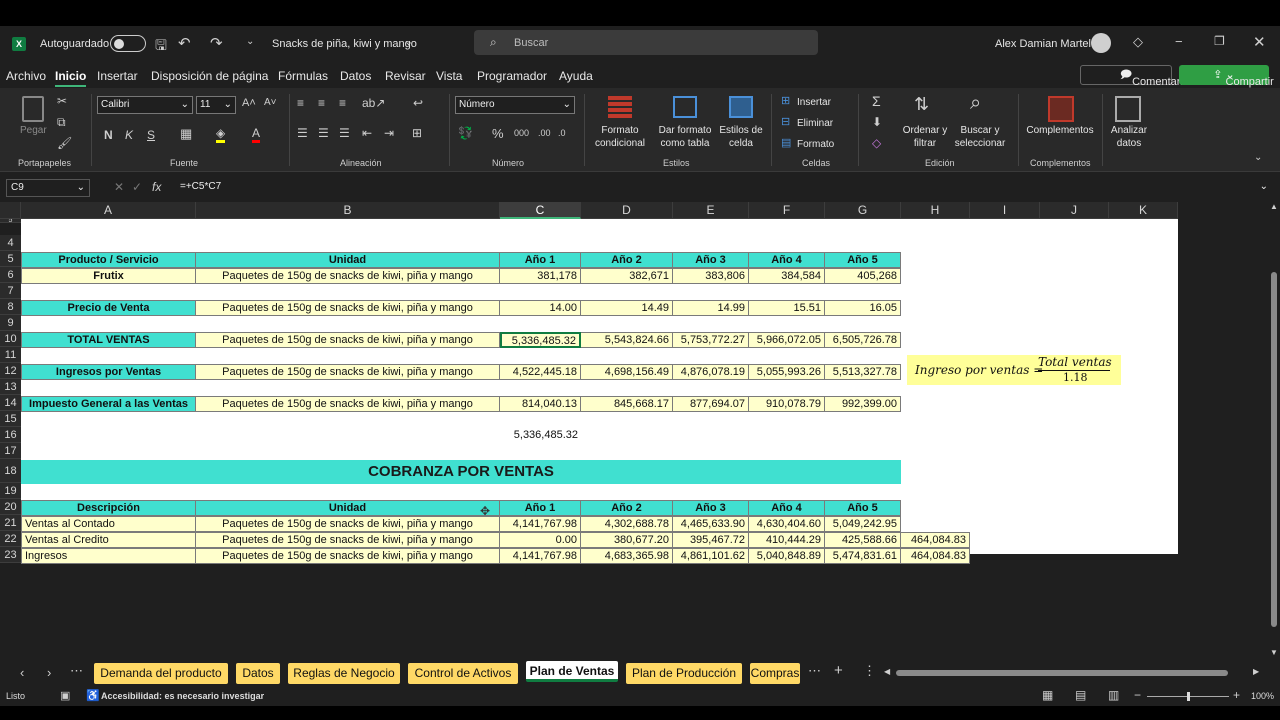 Image resolution: width=1280 pixels, height=720 pixels. Describe the element at coordinates (863, 508) in the screenshot. I see `cell-g19: Año 5` at that location.